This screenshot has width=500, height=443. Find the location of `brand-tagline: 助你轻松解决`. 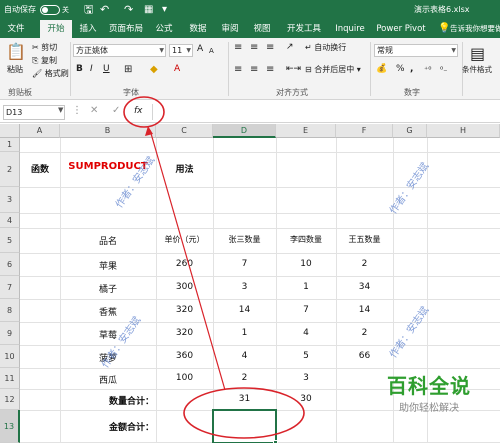

brand-tagline: 助你轻松解决 is located at coordinates (429, 408).